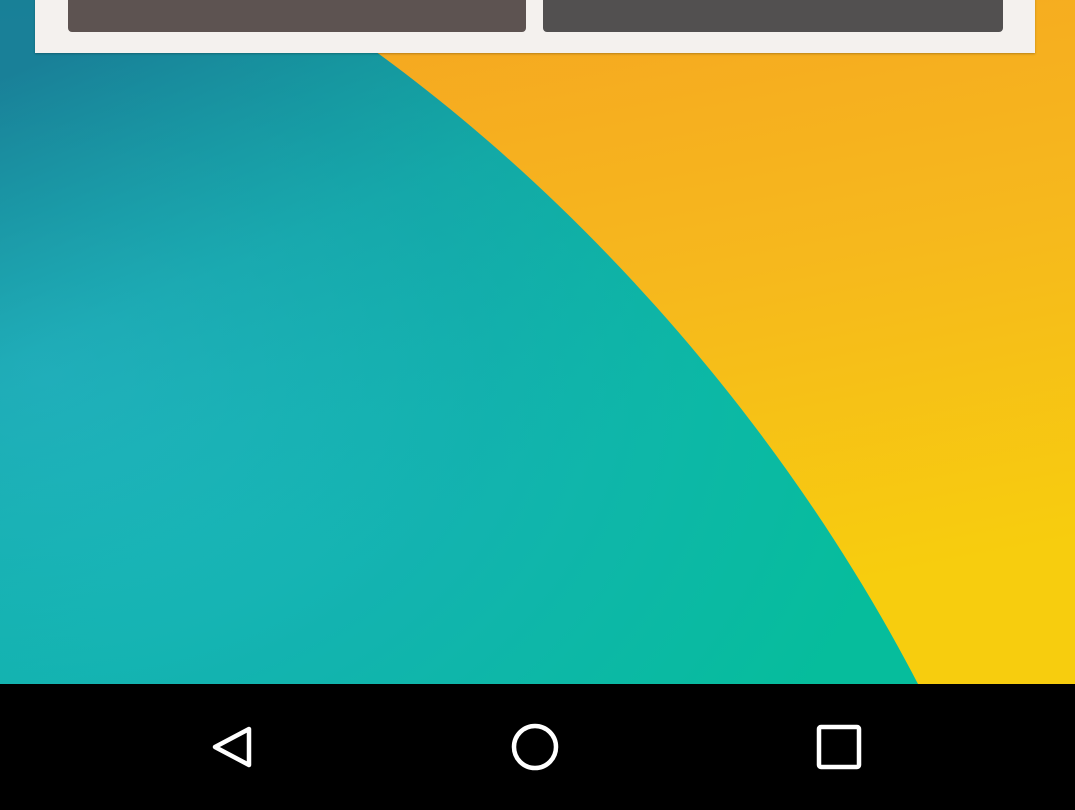 The image size is (1075, 810). Describe the element at coordinates (535, 26) in the screenshot. I see `widget-card` at that location.